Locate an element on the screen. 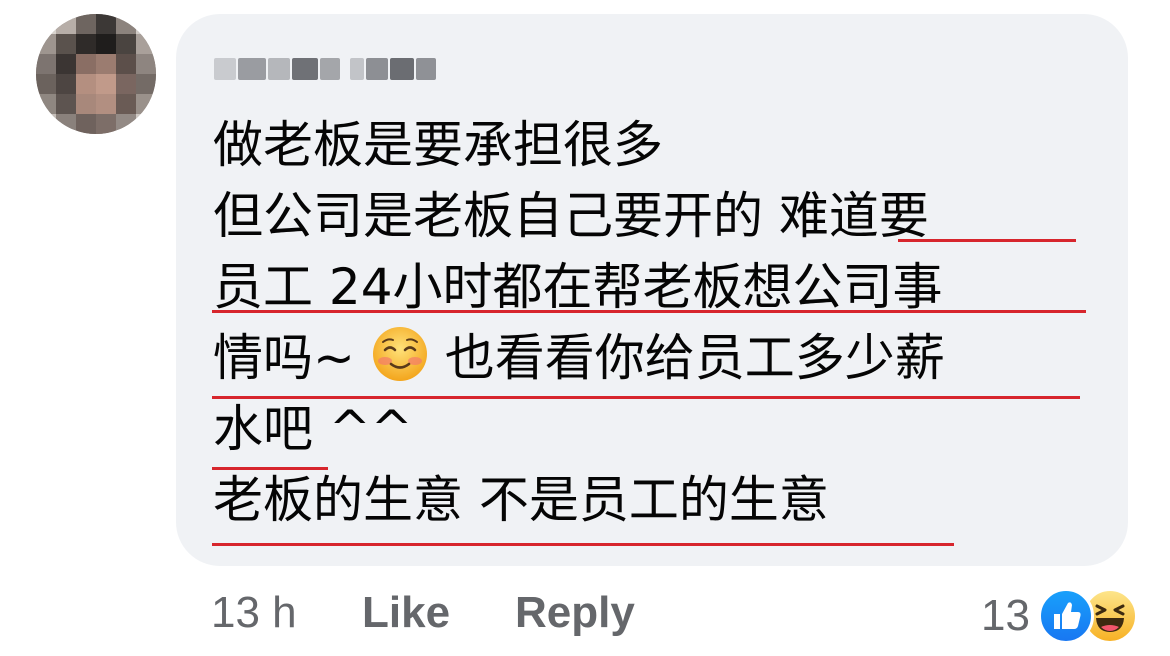 The height and width of the screenshot is (656, 1170). reaction-count: 13 is located at coordinates (1005, 615).